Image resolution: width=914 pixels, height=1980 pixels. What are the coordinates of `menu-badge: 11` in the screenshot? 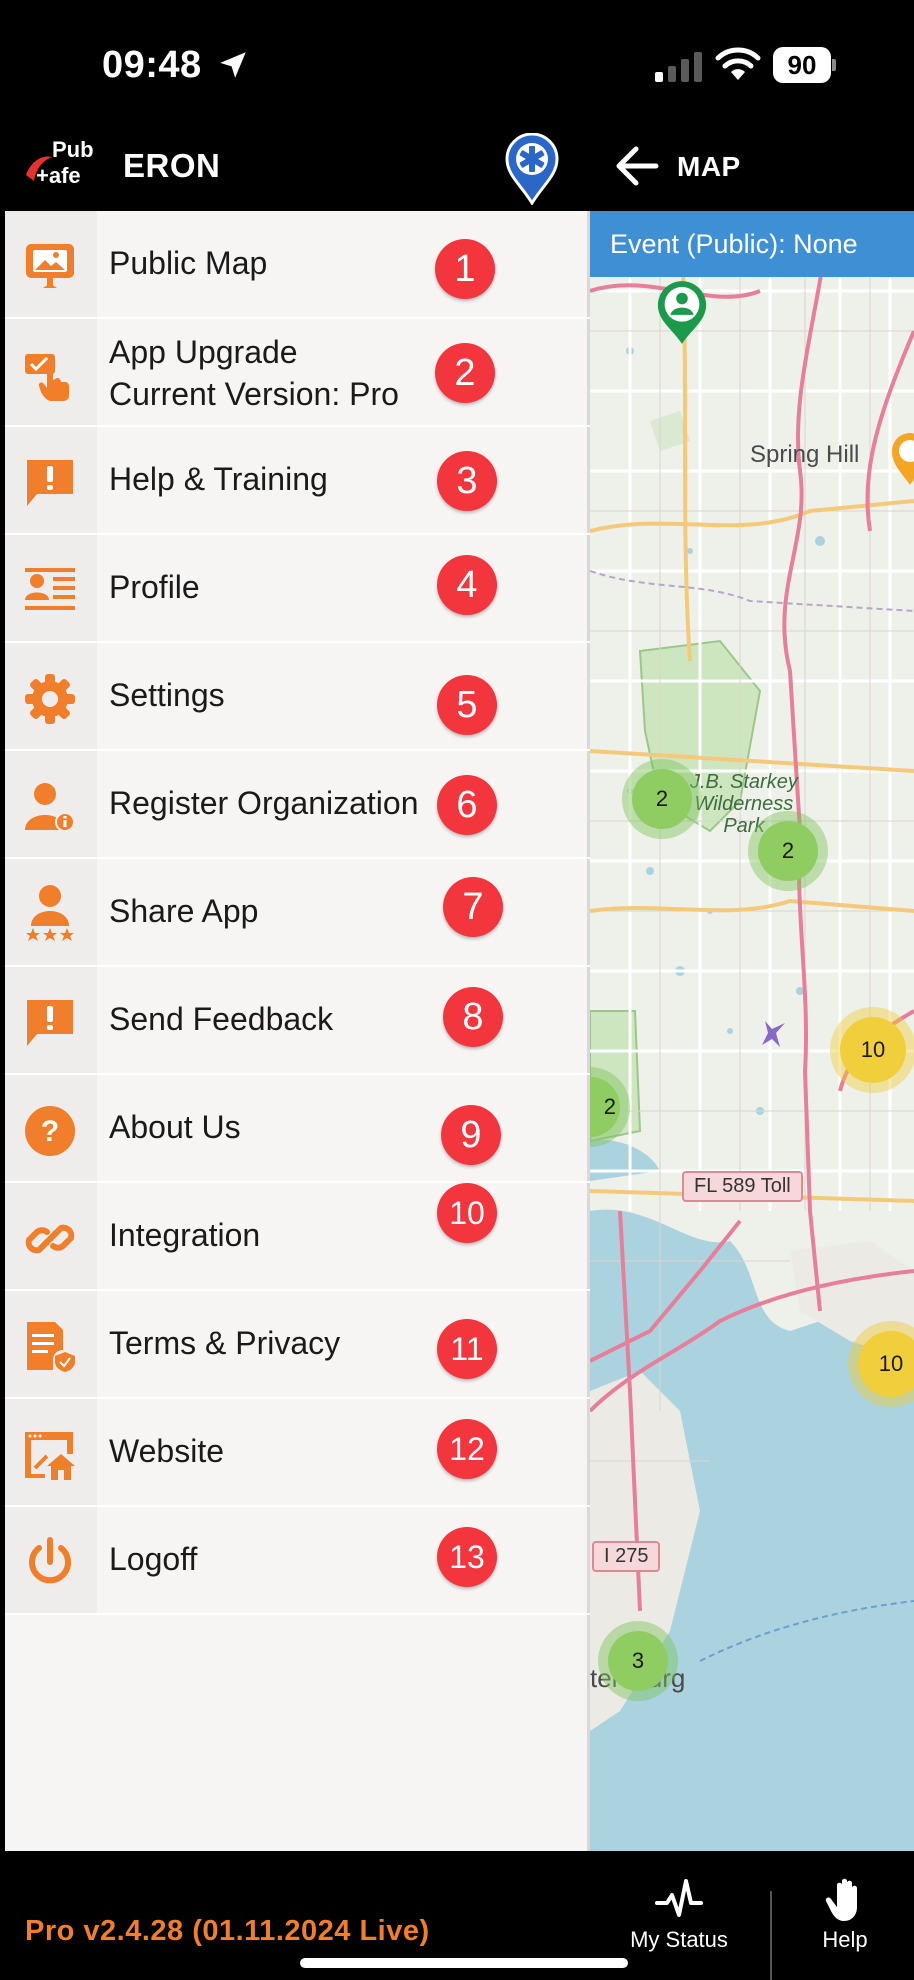 It's located at (467, 1349).